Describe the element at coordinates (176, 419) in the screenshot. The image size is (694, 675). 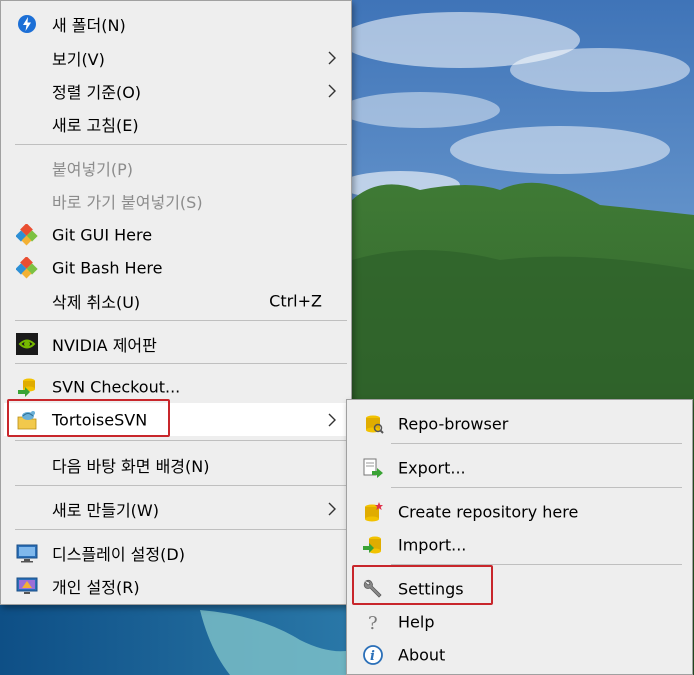
I see `menu-item-tortoisesvn: TortoiseSVN` at that location.